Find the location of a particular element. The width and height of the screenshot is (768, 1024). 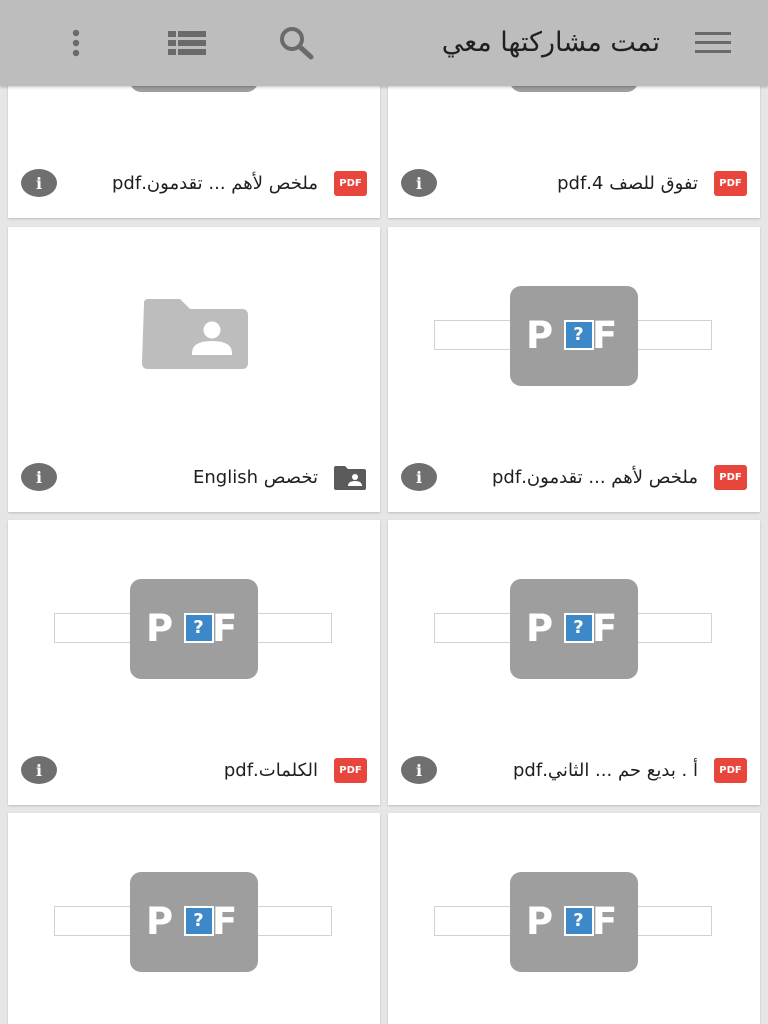

shared-folder-type-icon is located at coordinates (350, 478).